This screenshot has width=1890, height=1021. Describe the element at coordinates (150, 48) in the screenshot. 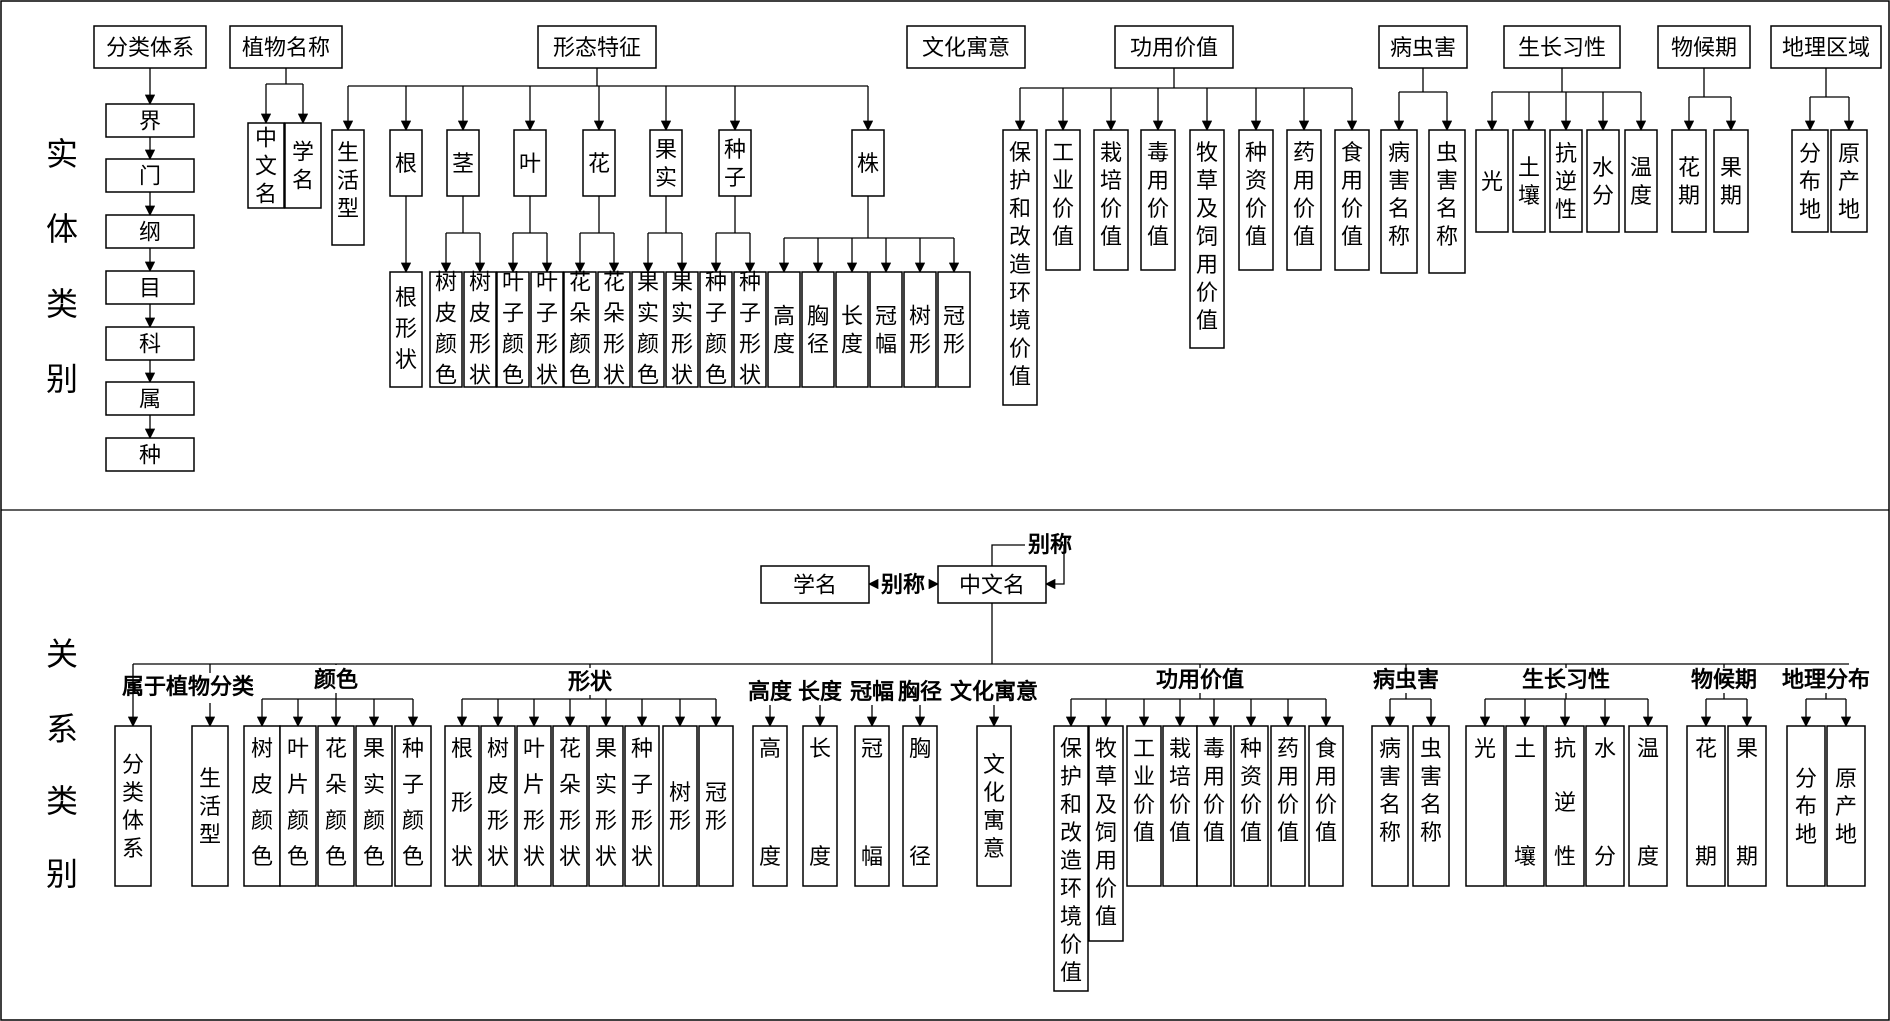

I see `cat-taxonomy-label: 分类体系` at that location.